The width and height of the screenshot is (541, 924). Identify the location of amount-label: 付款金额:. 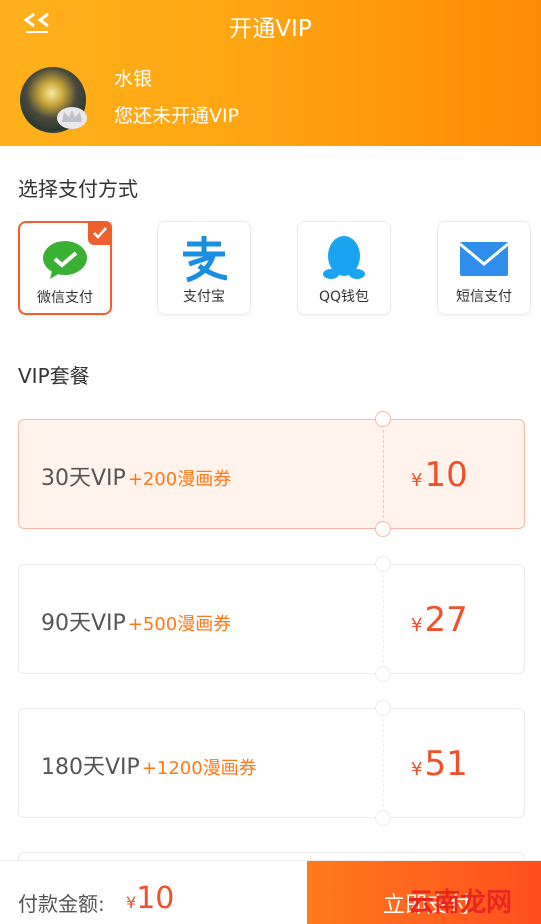
(61, 904).